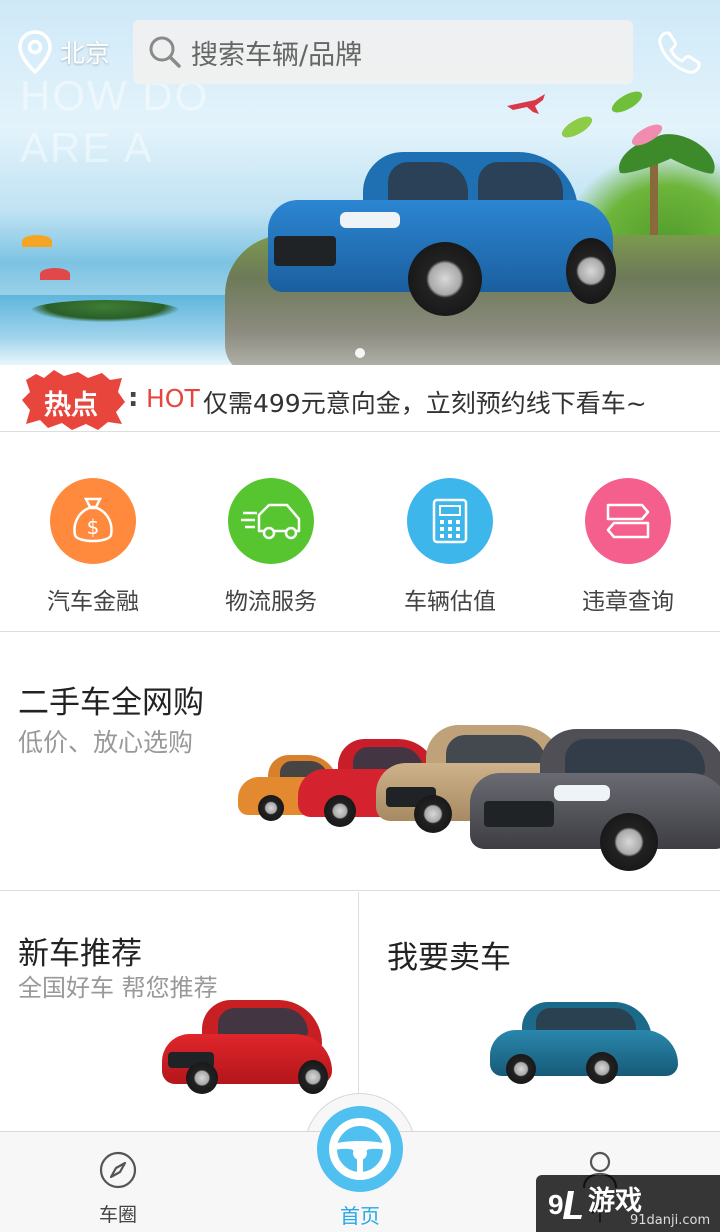 Image resolution: width=720 pixels, height=1232 pixels. What do you see at coordinates (173, 398) in the screenshot?
I see `hot-tag: HOT` at bounding box center [173, 398].